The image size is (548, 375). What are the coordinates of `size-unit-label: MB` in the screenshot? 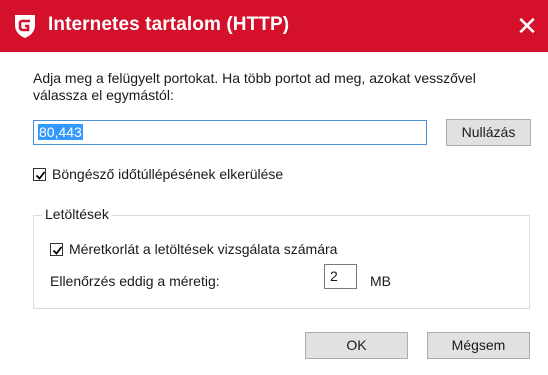 It's located at (380, 281).